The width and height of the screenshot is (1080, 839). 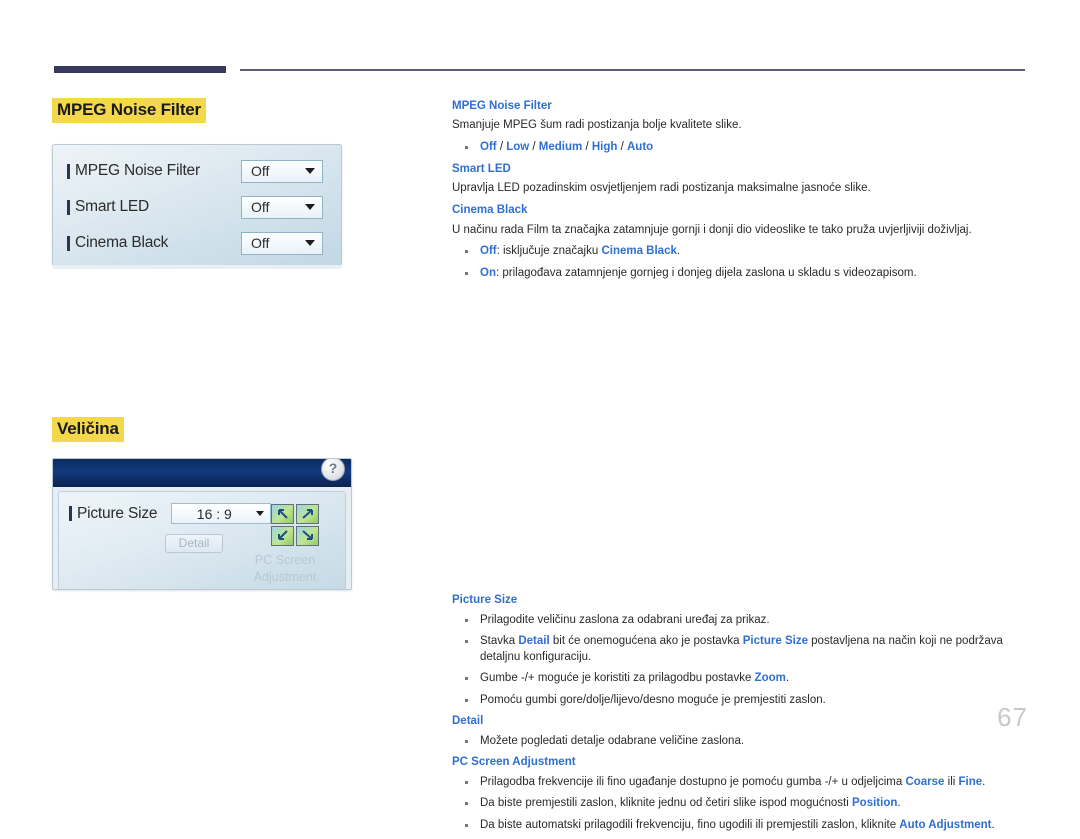 I want to click on page-number: 67, so click(x=1012, y=717).